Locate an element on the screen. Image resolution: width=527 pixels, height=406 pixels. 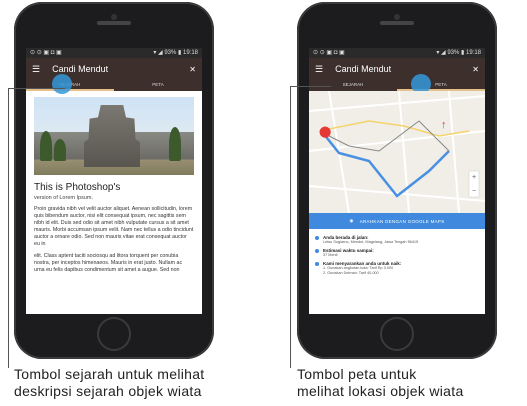
google-maps-button: ◉ ARAHKAN DENGAN GOOGLE MAPS is located at coordinates (397, 221).